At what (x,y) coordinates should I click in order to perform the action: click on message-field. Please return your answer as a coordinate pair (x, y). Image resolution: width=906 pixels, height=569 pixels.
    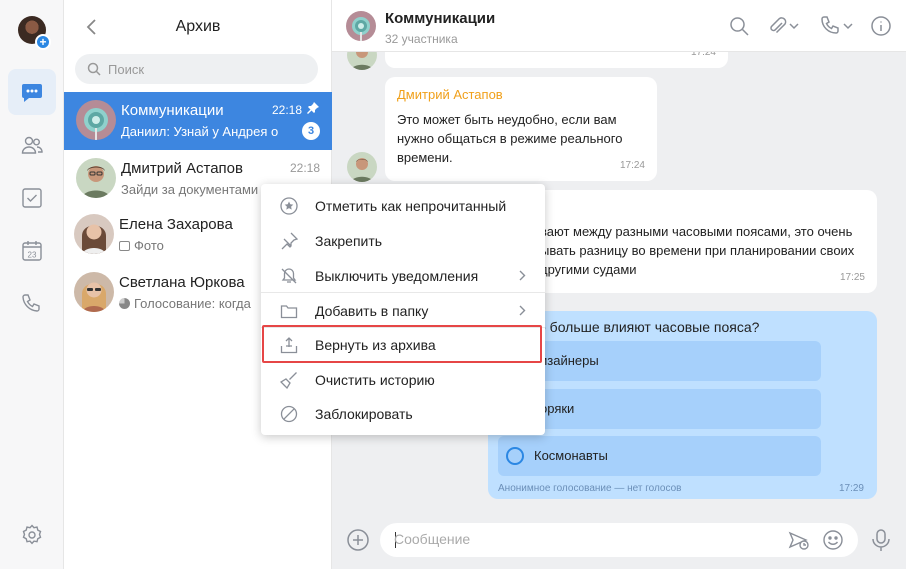
    Looking at the image, I should click on (584, 539).